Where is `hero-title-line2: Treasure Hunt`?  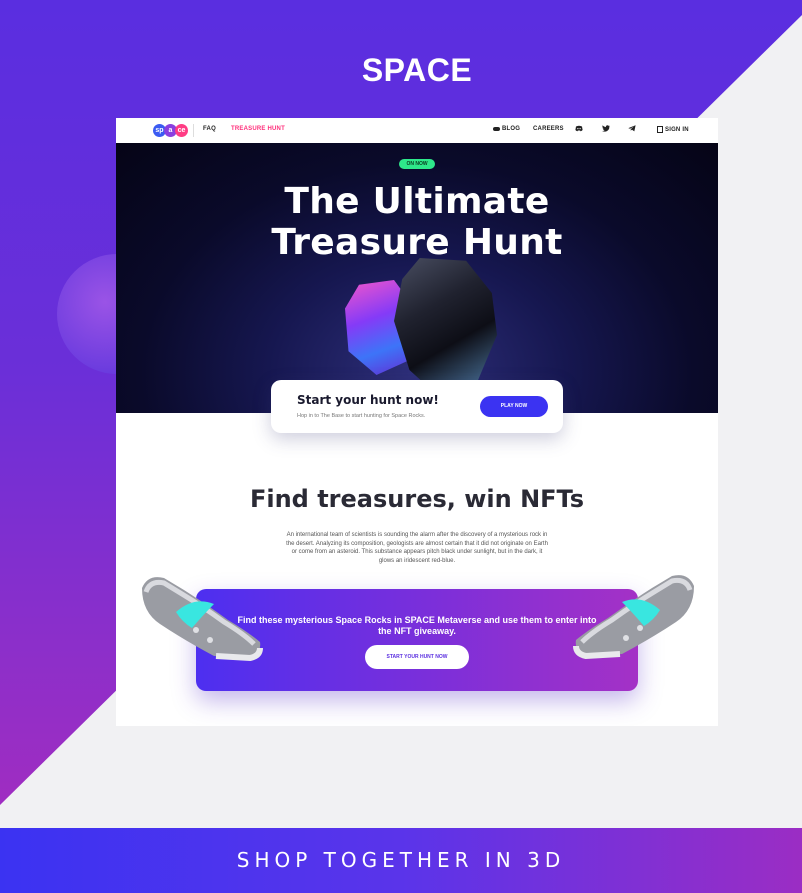
hero-title-line2: Treasure Hunt is located at coordinates (417, 242).